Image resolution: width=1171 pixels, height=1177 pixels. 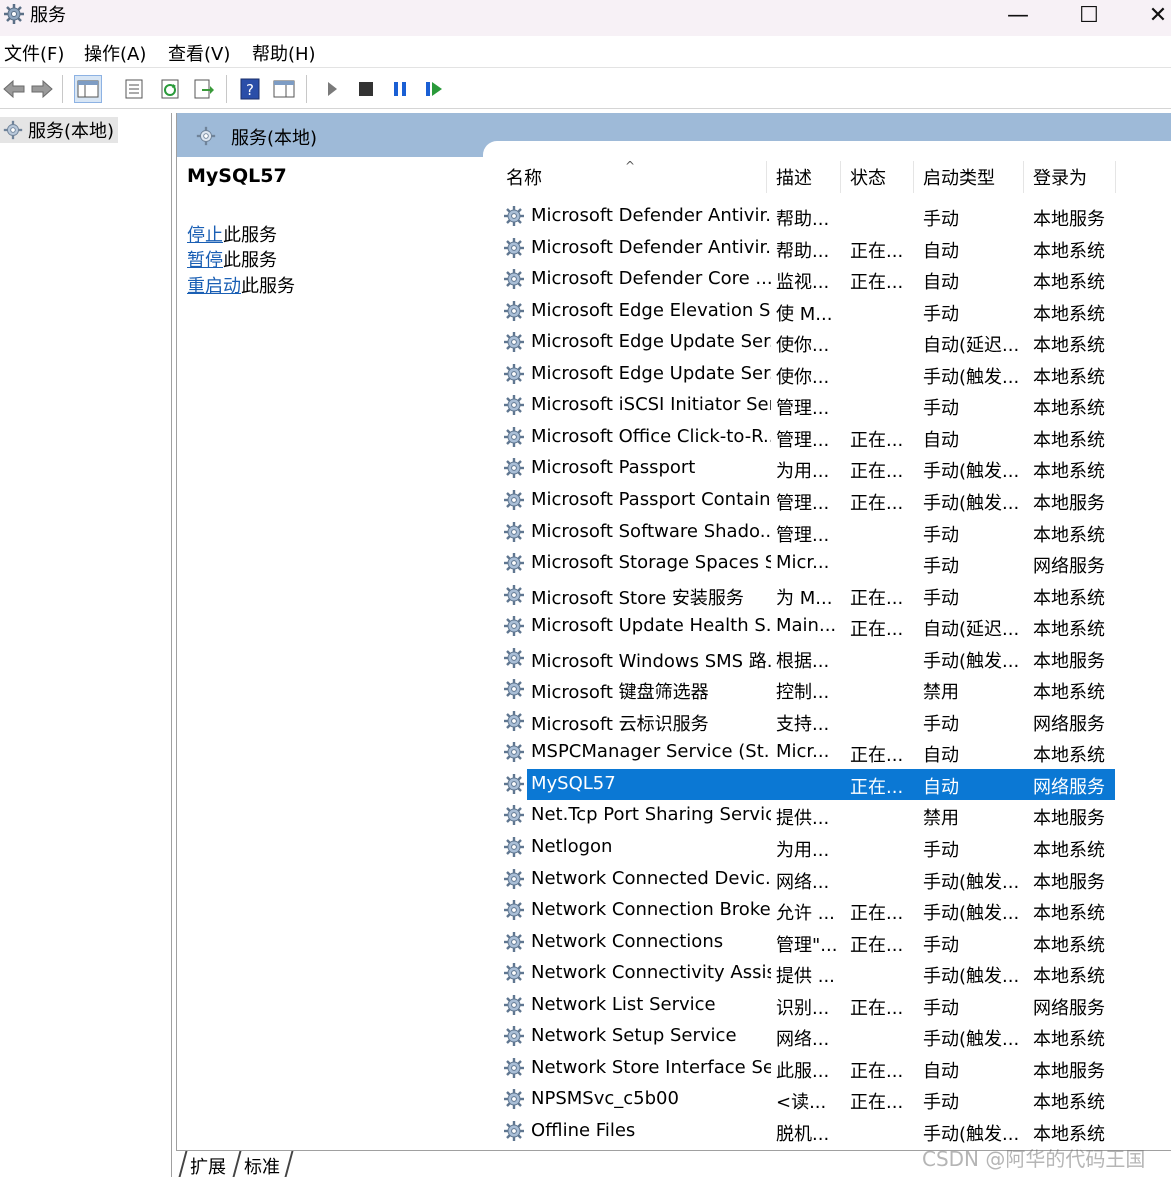 I want to click on column-header-description: 描述, so click(x=804, y=177).